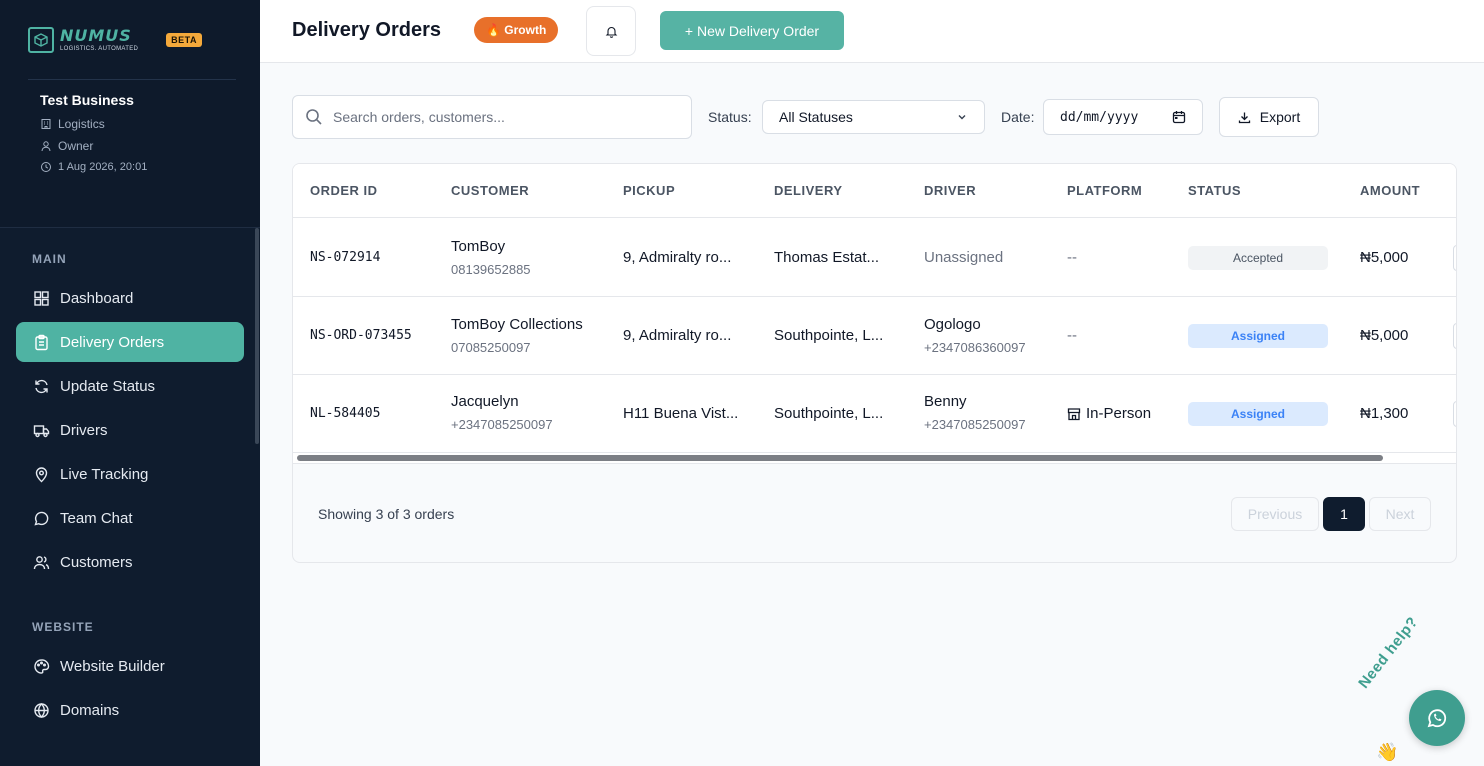  Describe the element at coordinates (87, 100) in the screenshot. I see `business-name: Test Business` at that location.